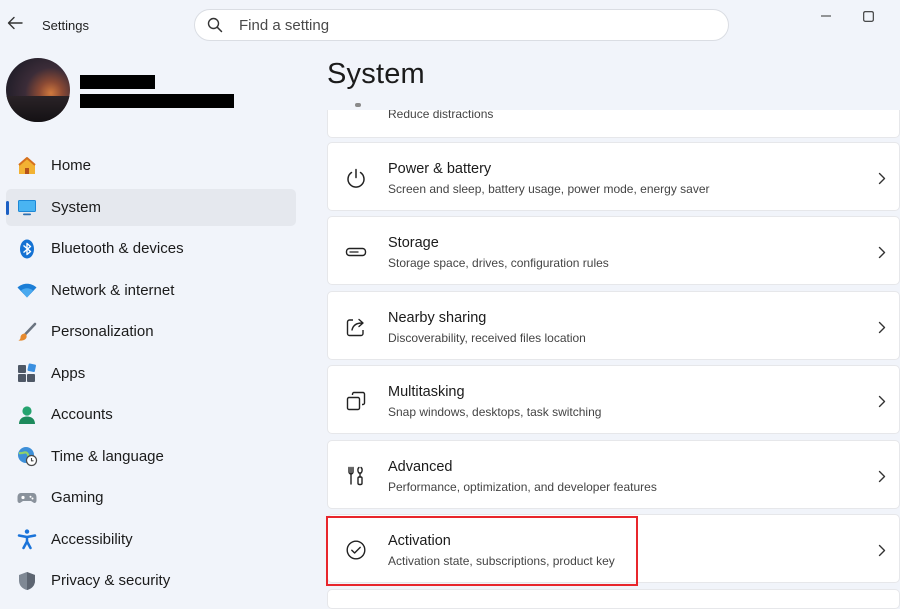  What do you see at coordinates (151, 165) in the screenshot?
I see `sidebar-item-home: Home` at bounding box center [151, 165].